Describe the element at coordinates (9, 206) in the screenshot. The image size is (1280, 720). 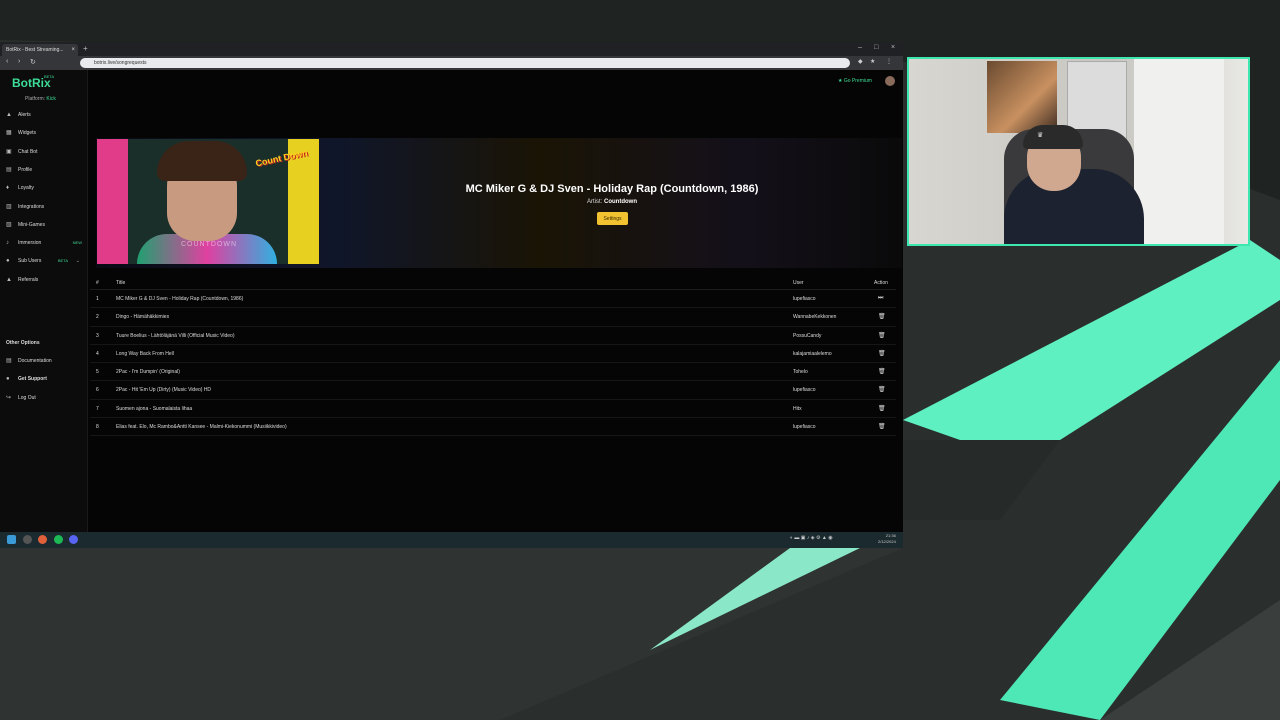
I see `integrations-icon: ▥` at that location.